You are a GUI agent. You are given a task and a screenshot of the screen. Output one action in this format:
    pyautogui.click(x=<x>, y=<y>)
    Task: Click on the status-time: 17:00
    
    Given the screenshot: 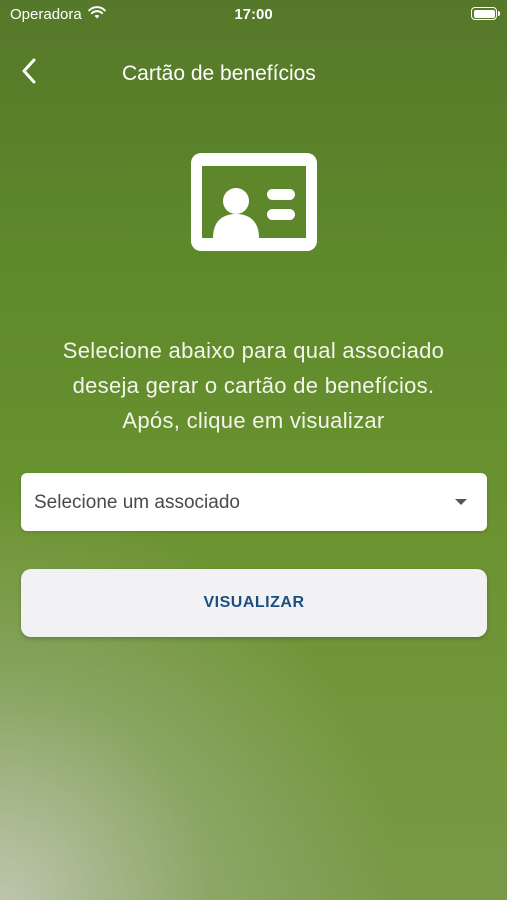 What is the action you would take?
    pyautogui.click(x=253, y=14)
    